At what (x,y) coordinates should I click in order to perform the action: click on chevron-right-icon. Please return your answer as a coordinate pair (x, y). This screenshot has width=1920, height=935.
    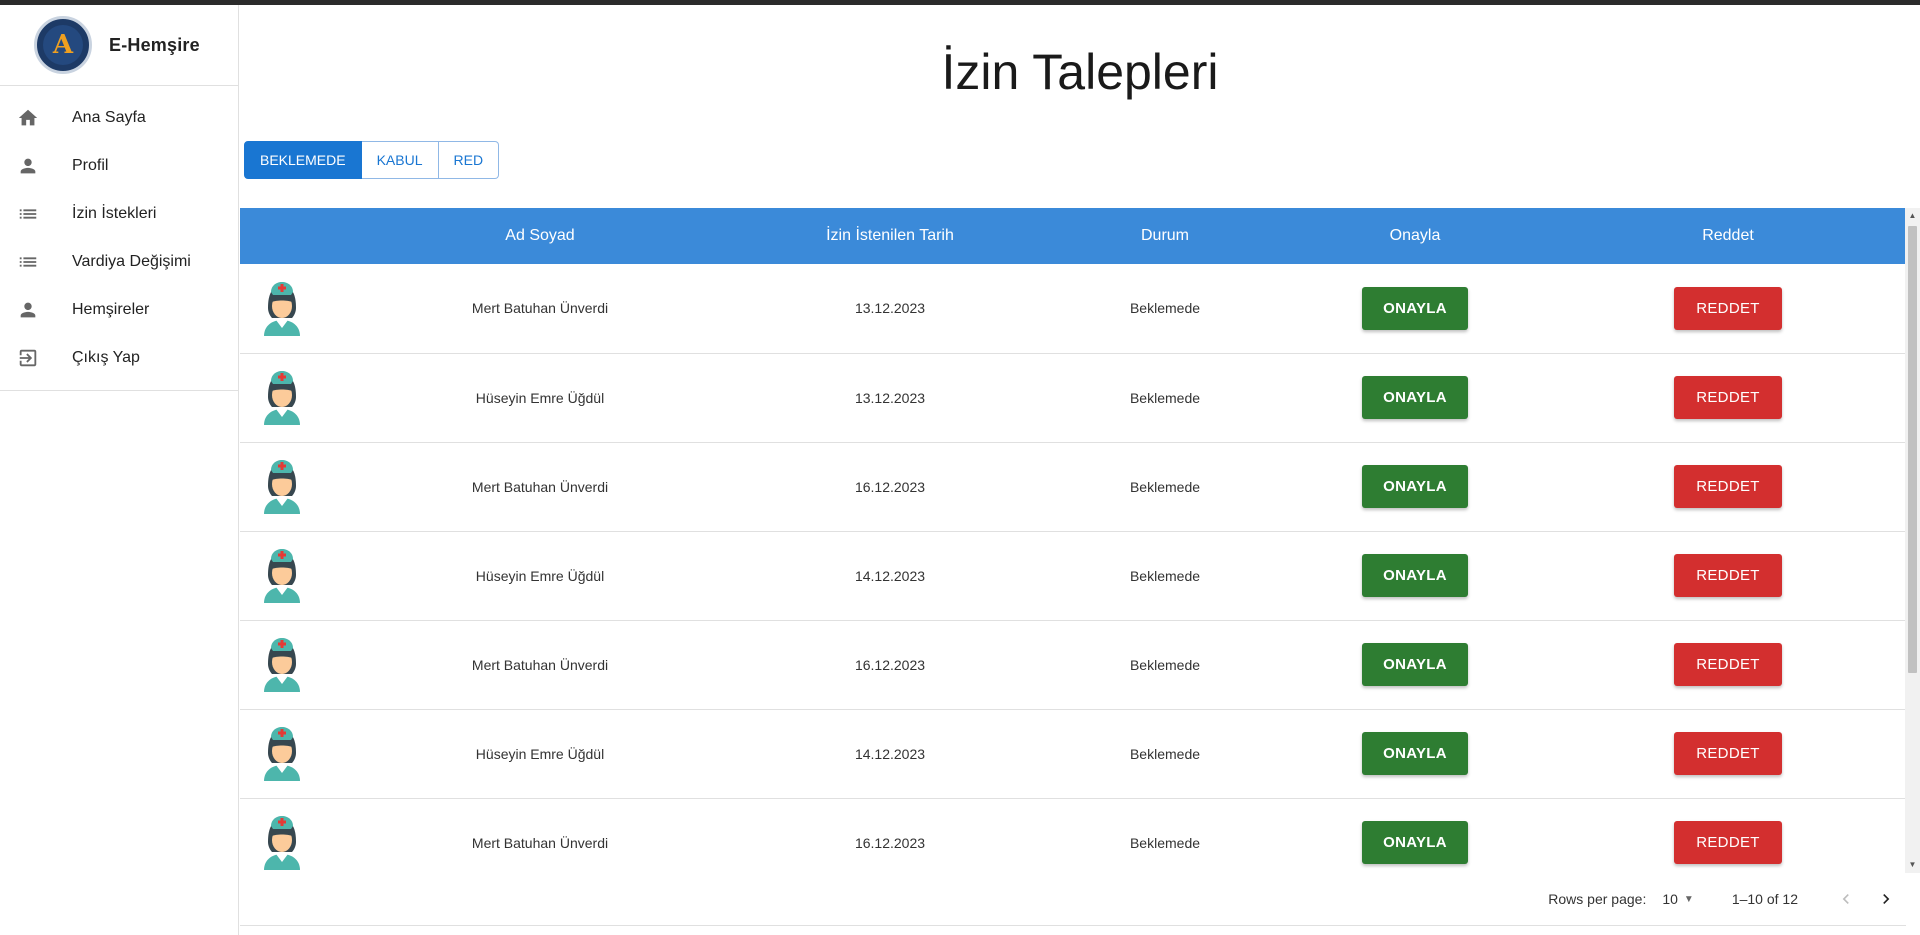
    Looking at the image, I should click on (1886, 899).